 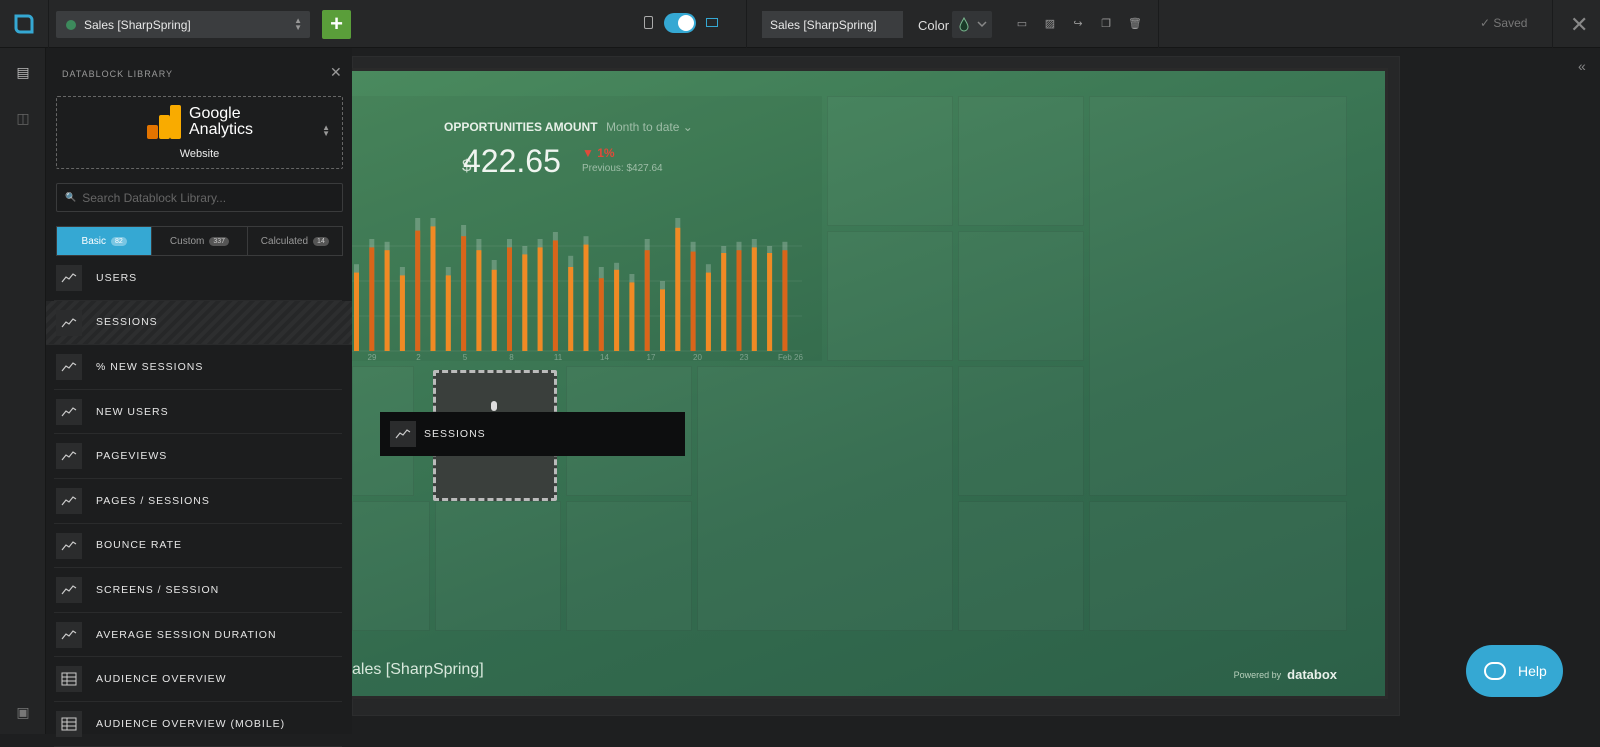 I want to click on tab-basic: Basic 82, so click(x=105, y=241).